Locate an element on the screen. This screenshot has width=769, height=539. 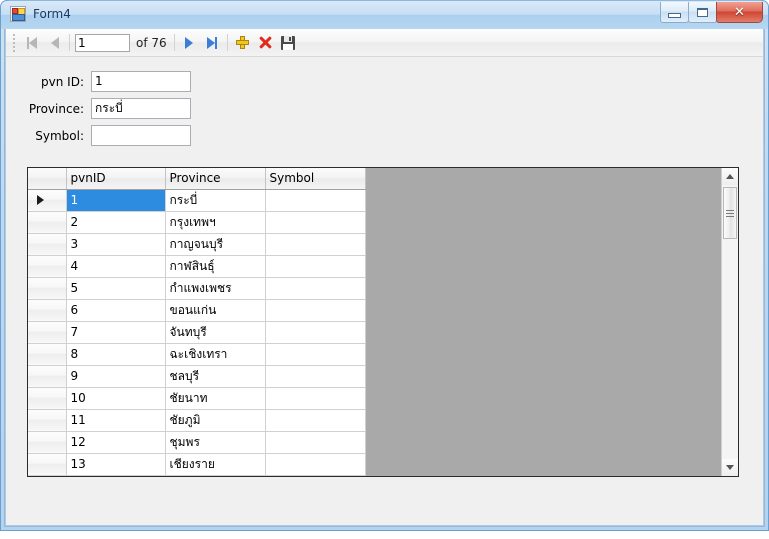
cell-pvnid: 12 is located at coordinates (116, 442).